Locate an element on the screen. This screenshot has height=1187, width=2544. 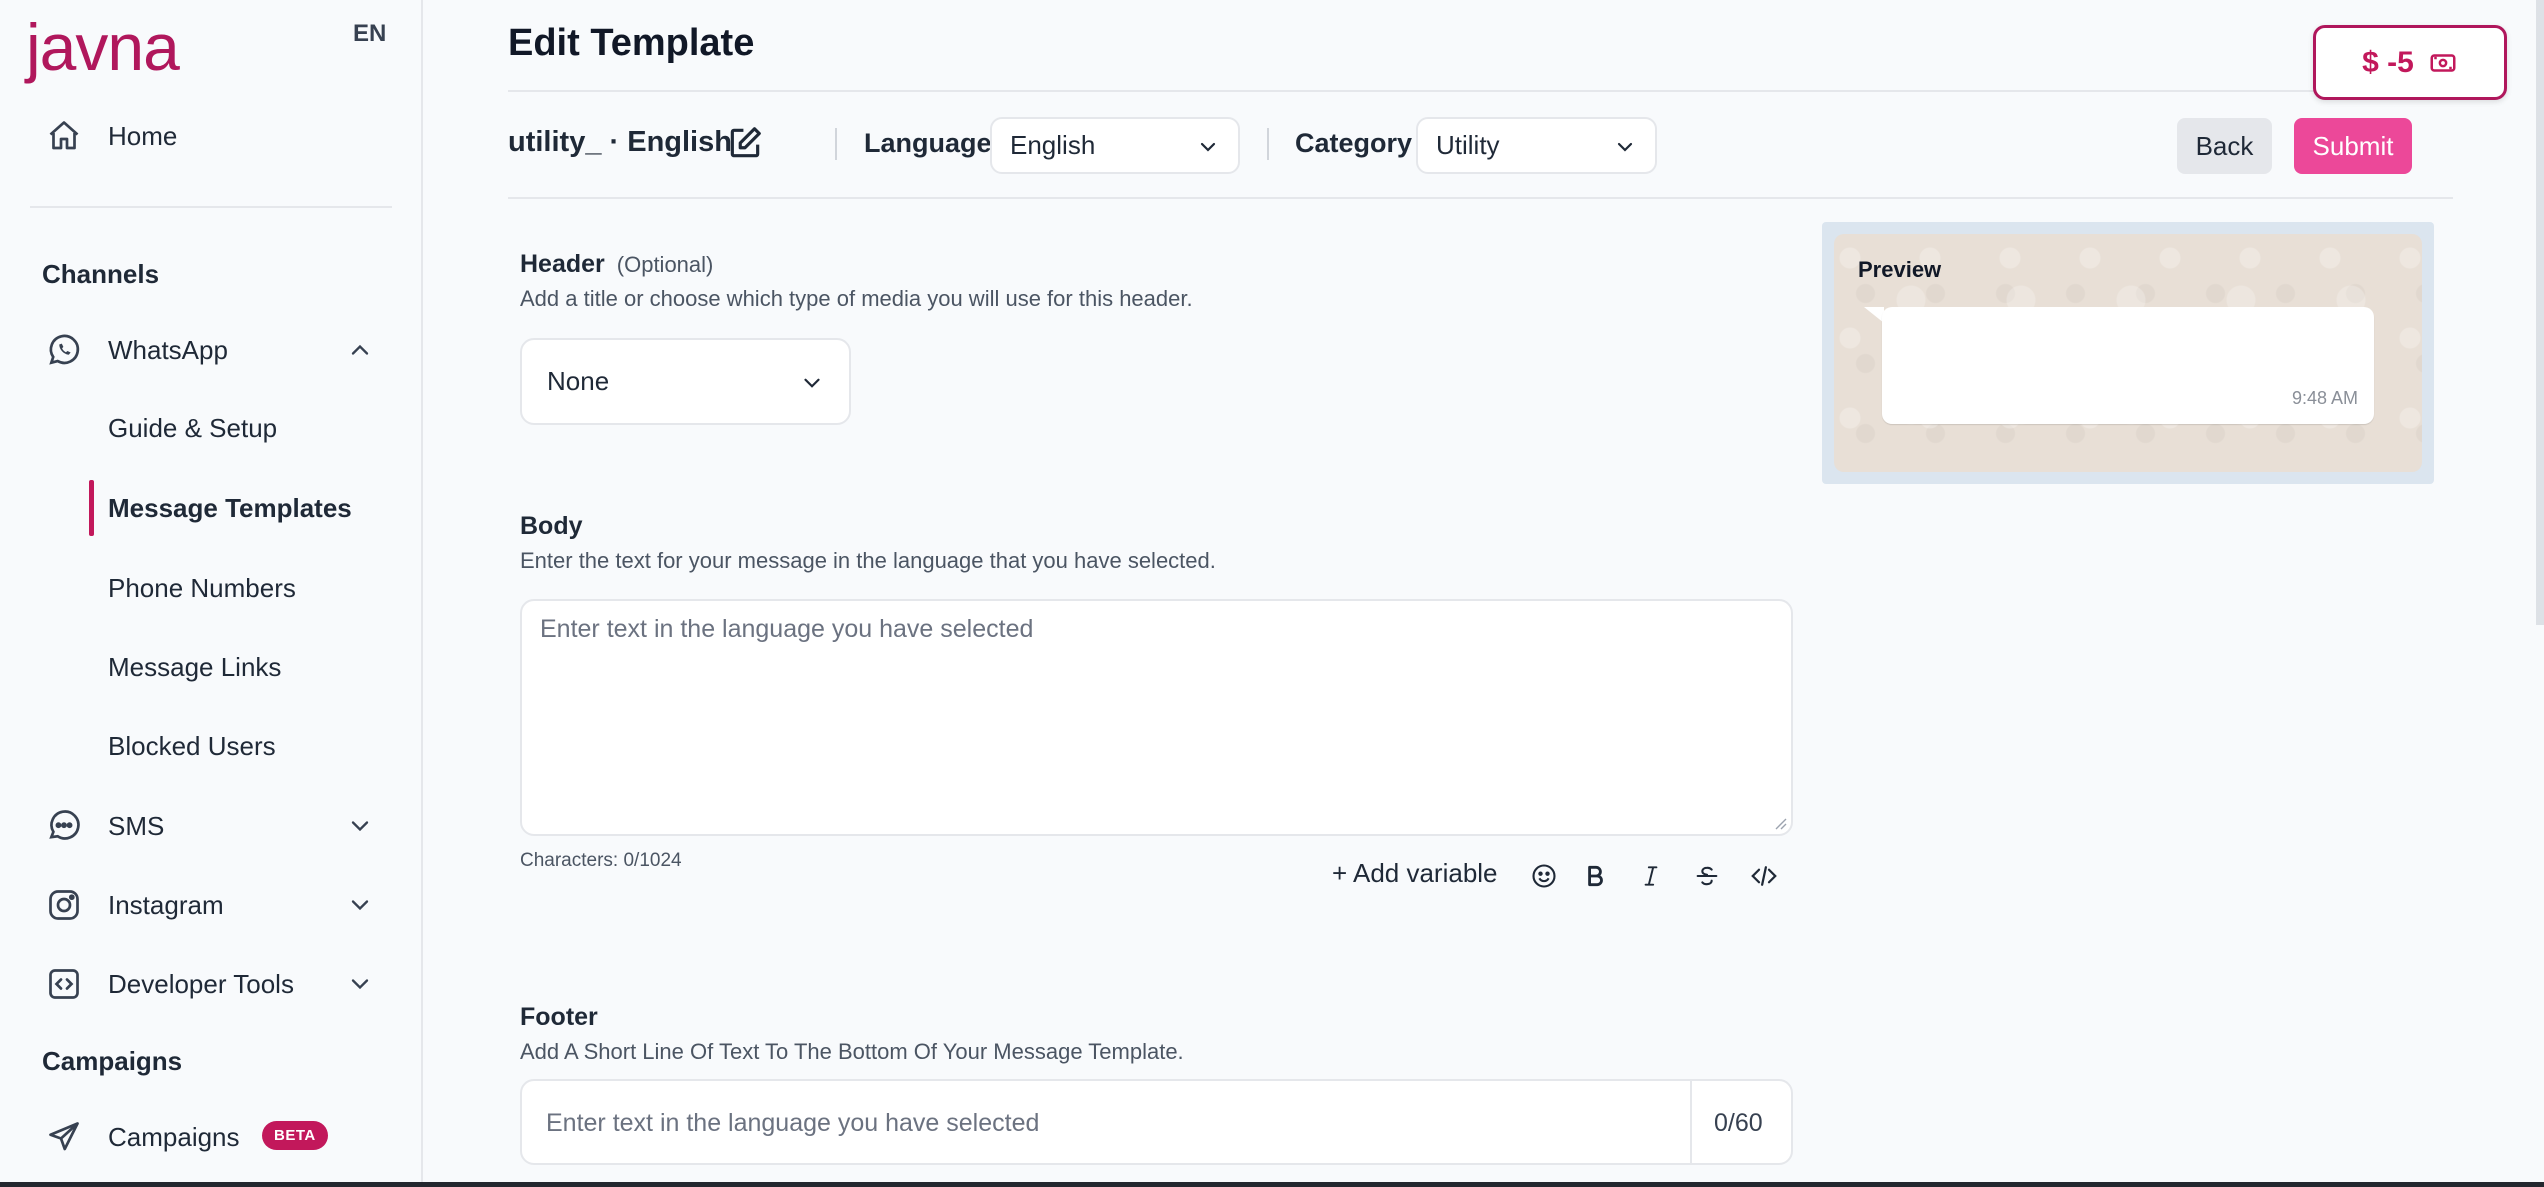
body-title: Body is located at coordinates (551, 526).